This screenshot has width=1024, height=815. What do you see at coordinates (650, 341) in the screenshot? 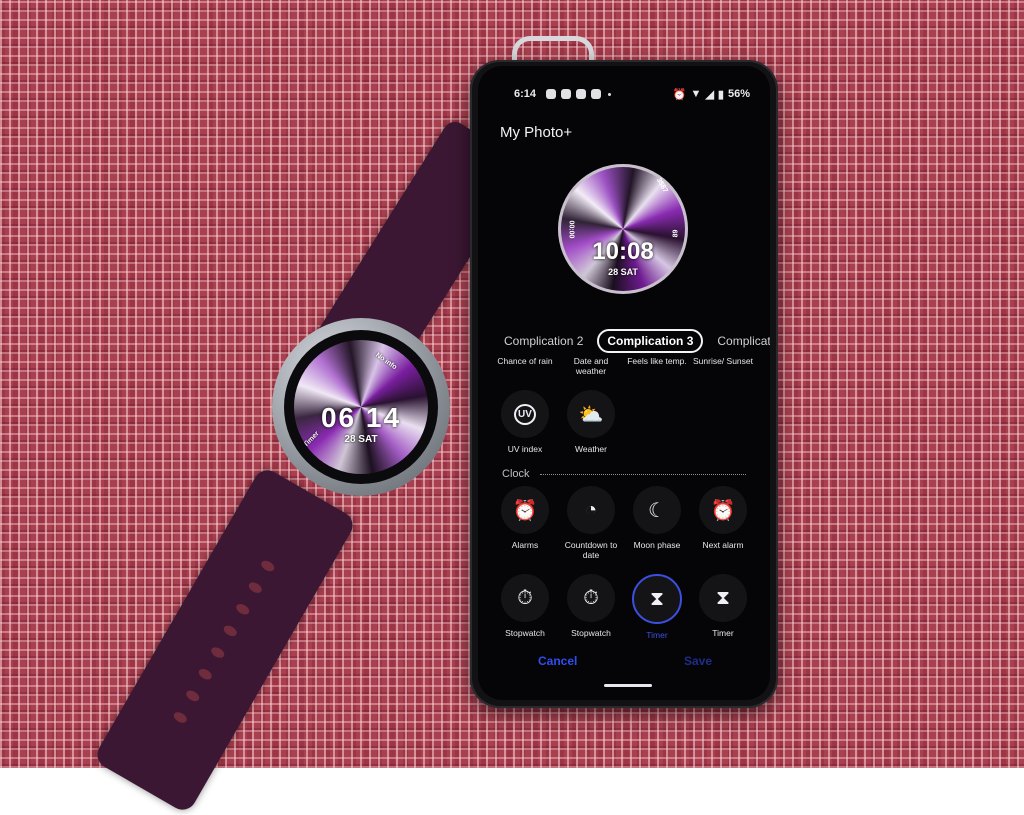
I see `tab-complication-3: Complication 3` at bounding box center [650, 341].